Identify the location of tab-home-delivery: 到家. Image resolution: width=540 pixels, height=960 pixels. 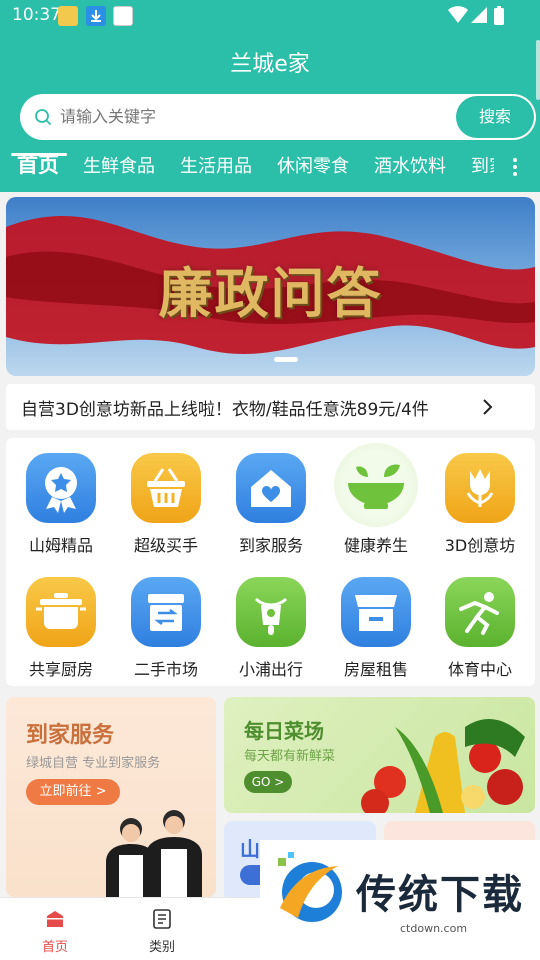
(482, 165).